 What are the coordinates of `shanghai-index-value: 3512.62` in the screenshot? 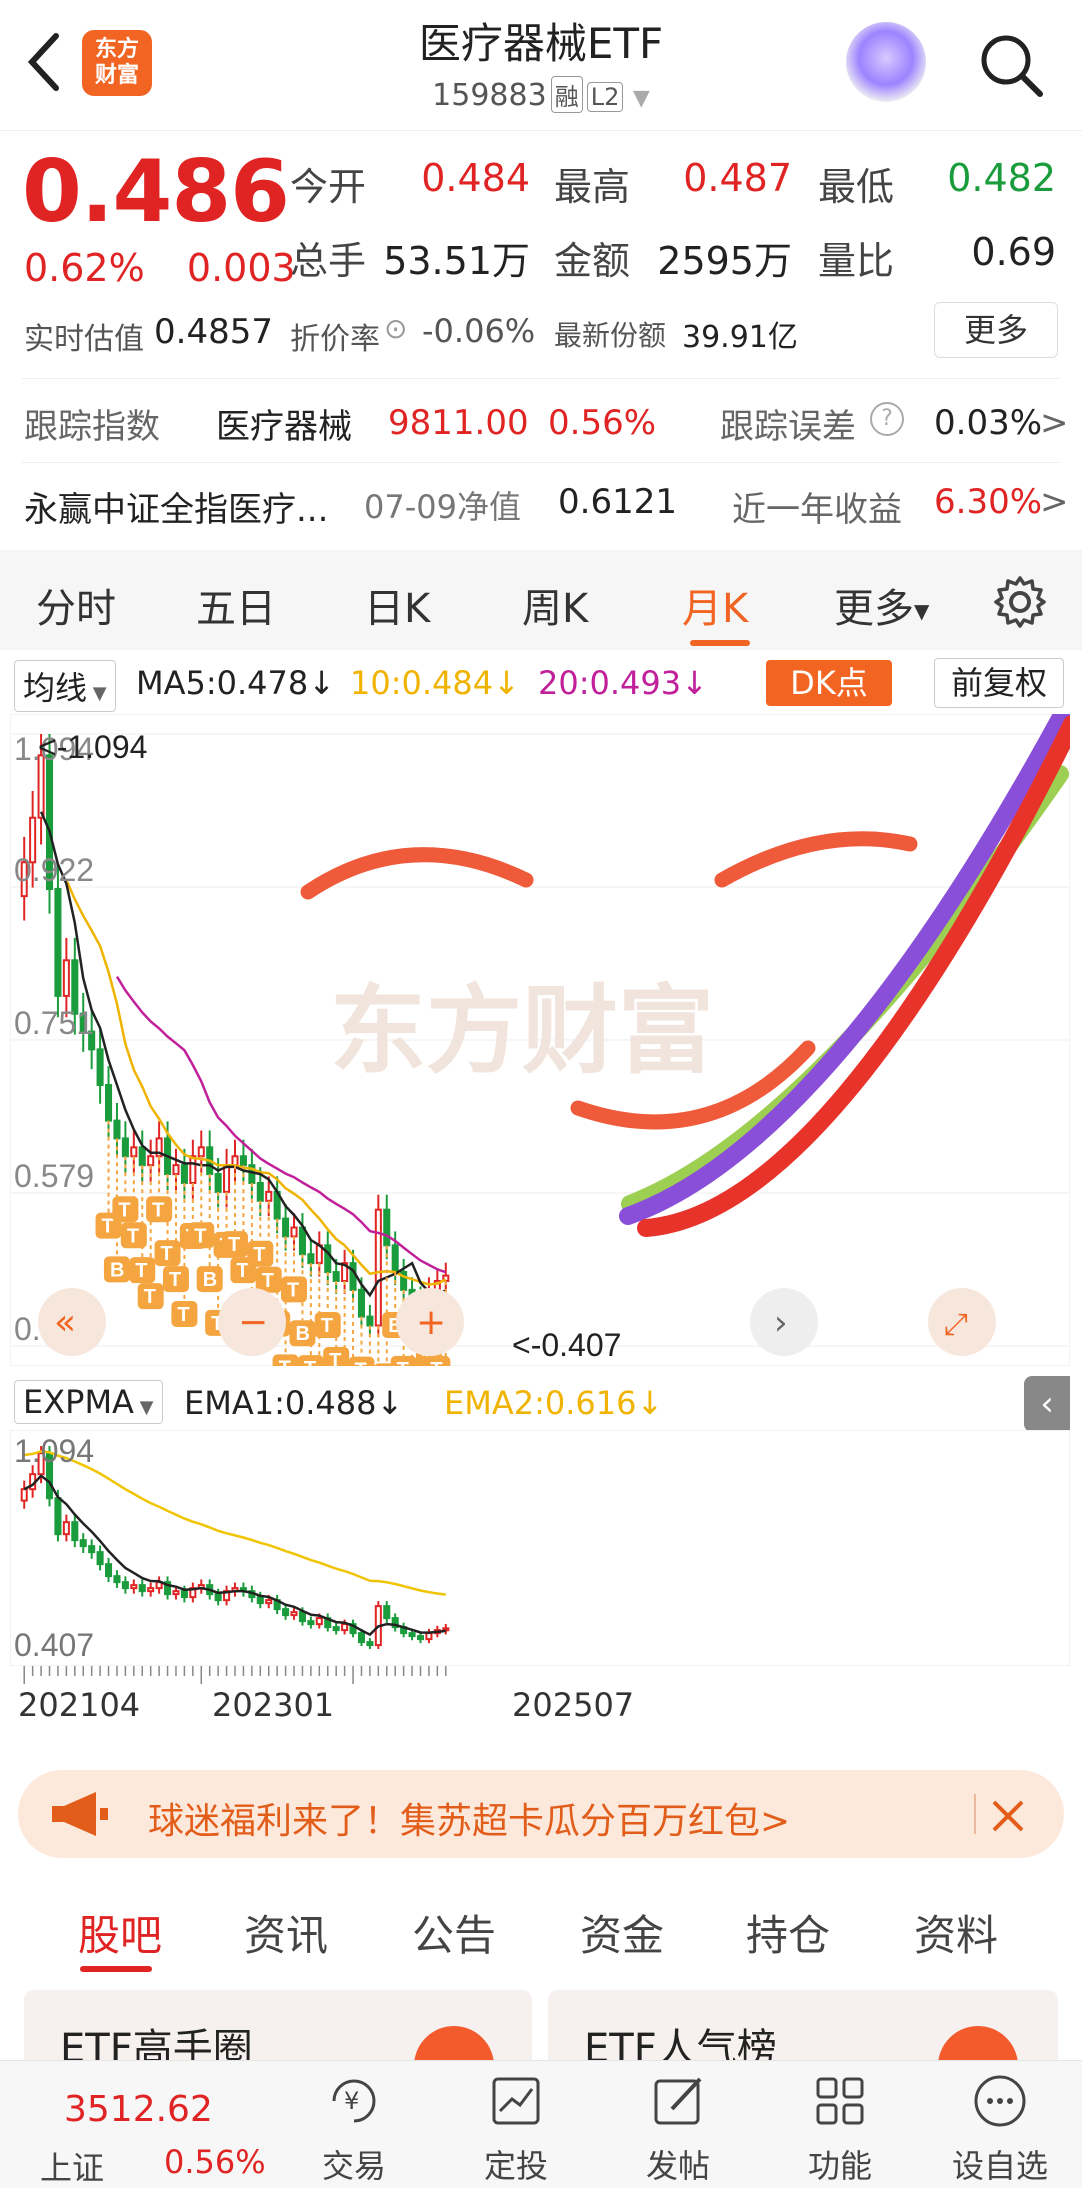 It's located at (138, 2109).